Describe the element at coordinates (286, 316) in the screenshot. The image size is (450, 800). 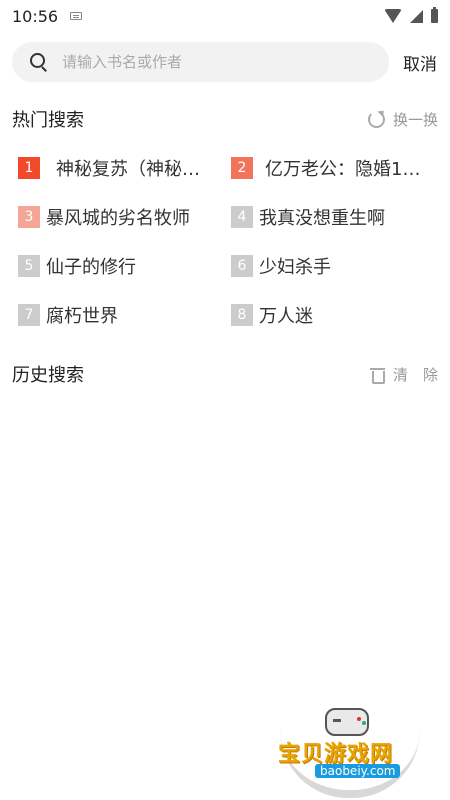
I see `hot-search-text: 万人迷` at that location.